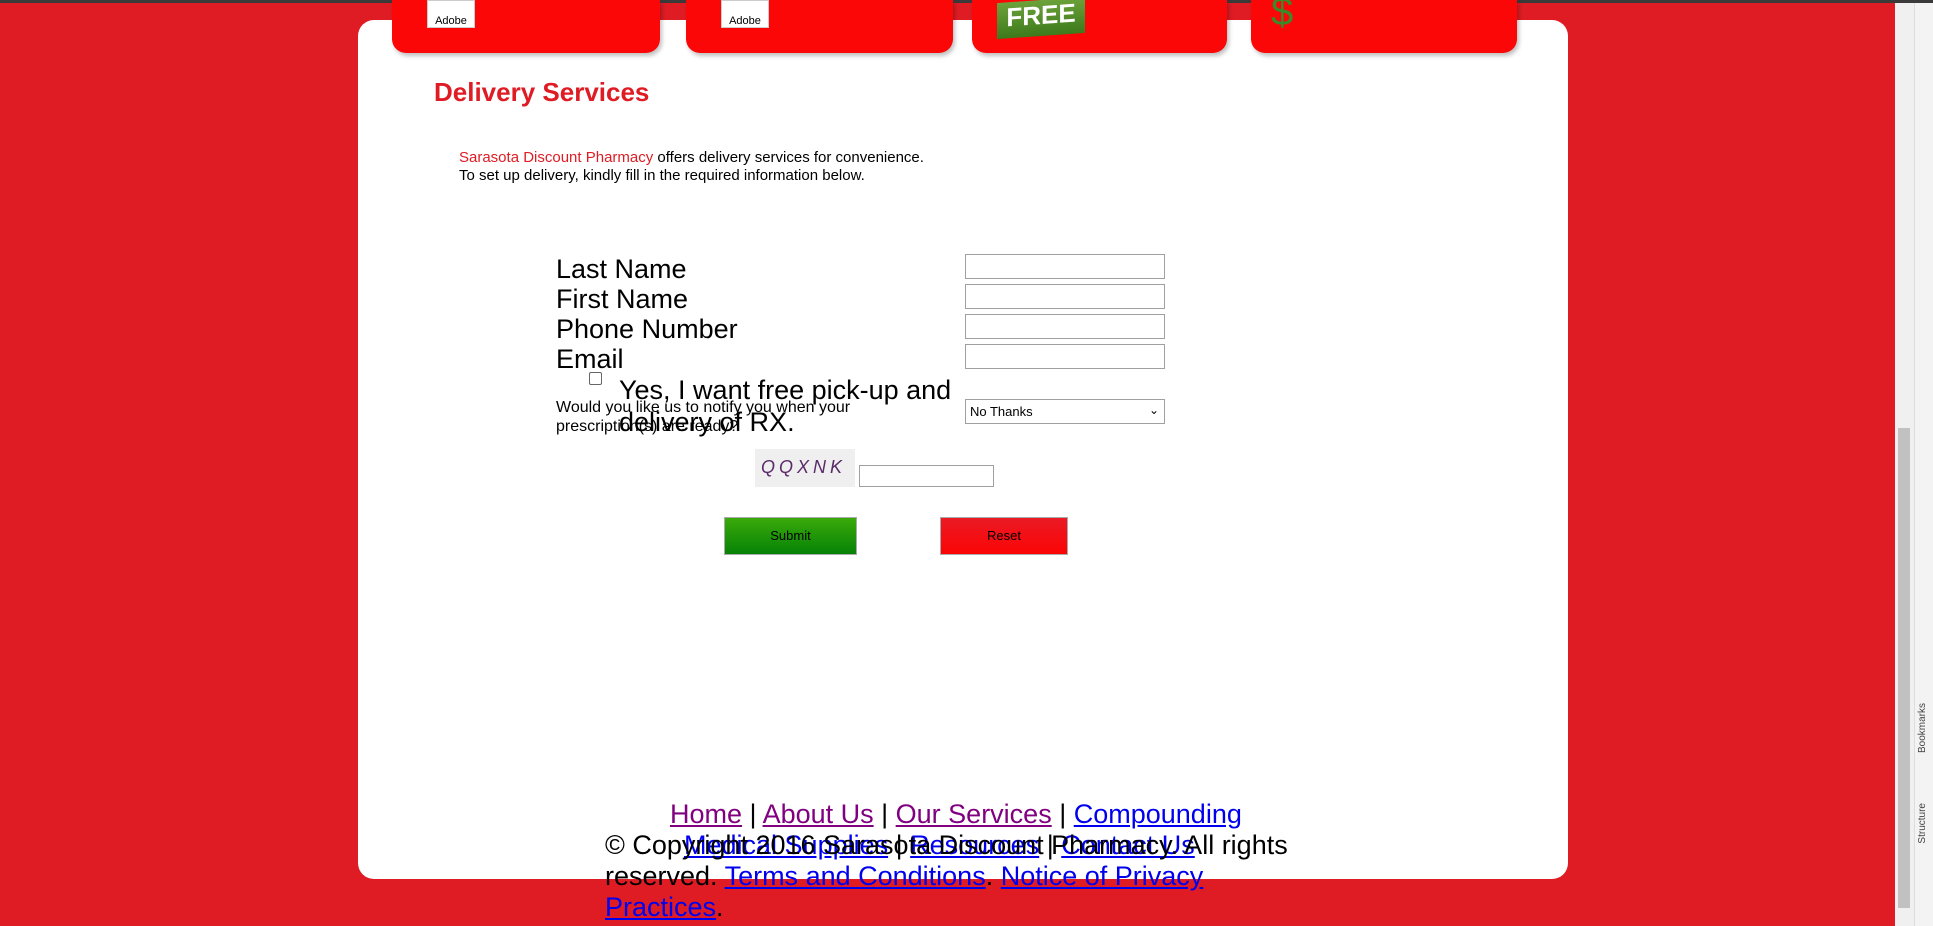 This screenshot has height=926, width=1933. I want to click on nav-tab-2: Adobe, so click(819, 26).